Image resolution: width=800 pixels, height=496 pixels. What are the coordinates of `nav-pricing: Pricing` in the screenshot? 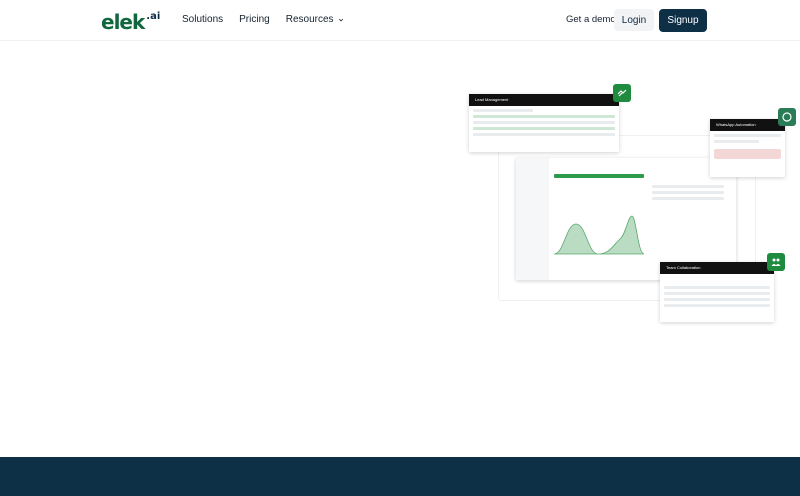 It's located at (254, 19).